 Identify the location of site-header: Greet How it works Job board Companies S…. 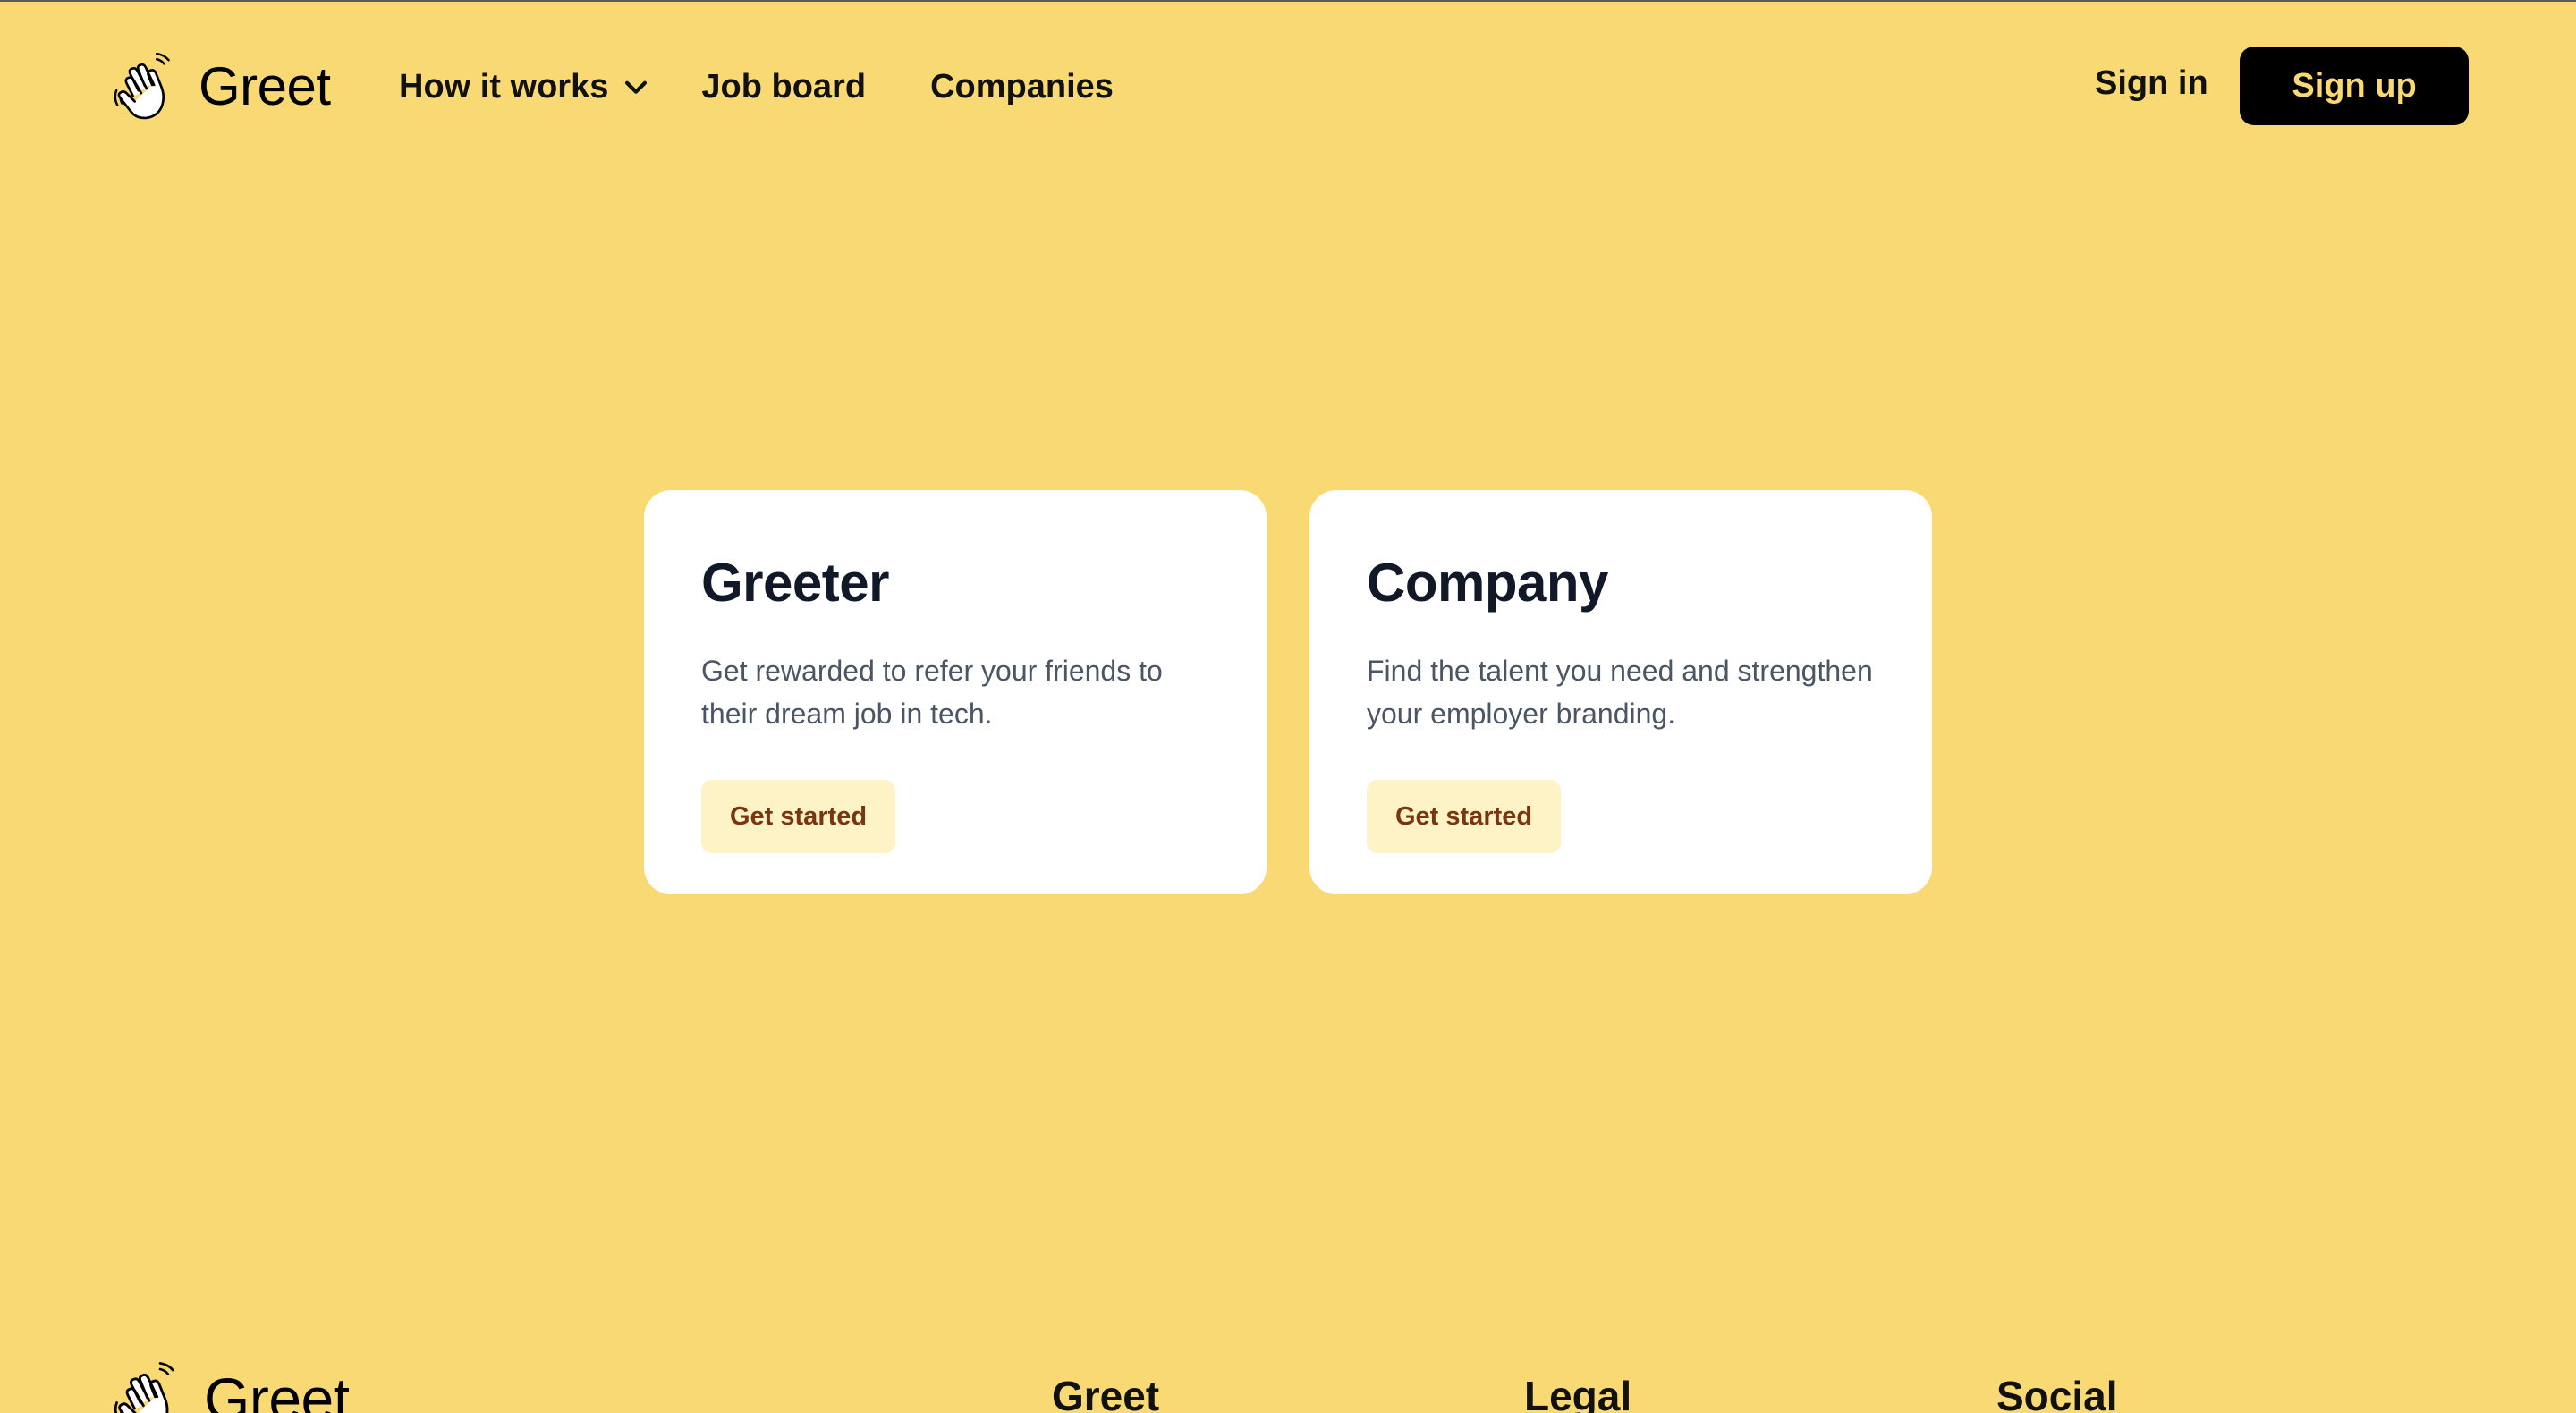
(1288, 87).